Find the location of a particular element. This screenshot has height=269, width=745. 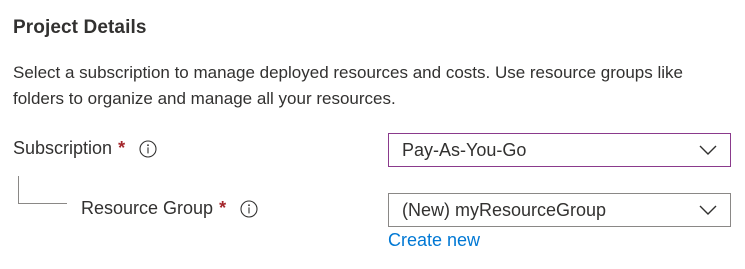

section-title: Project Details is located at coordinates (80, 27).